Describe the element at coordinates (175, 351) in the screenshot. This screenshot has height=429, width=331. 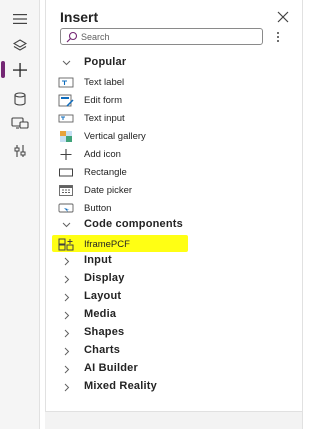
I see `group-charts: Charts` at that location.